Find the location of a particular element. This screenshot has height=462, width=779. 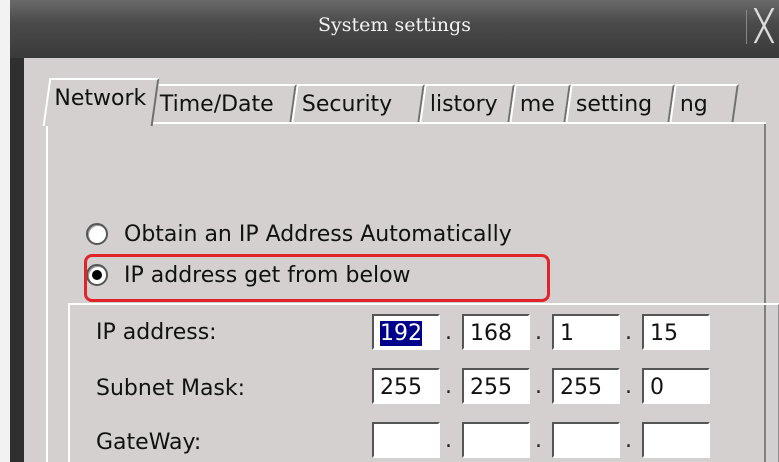

gateway-label: GateWay: is located at coordinates (149, 442).